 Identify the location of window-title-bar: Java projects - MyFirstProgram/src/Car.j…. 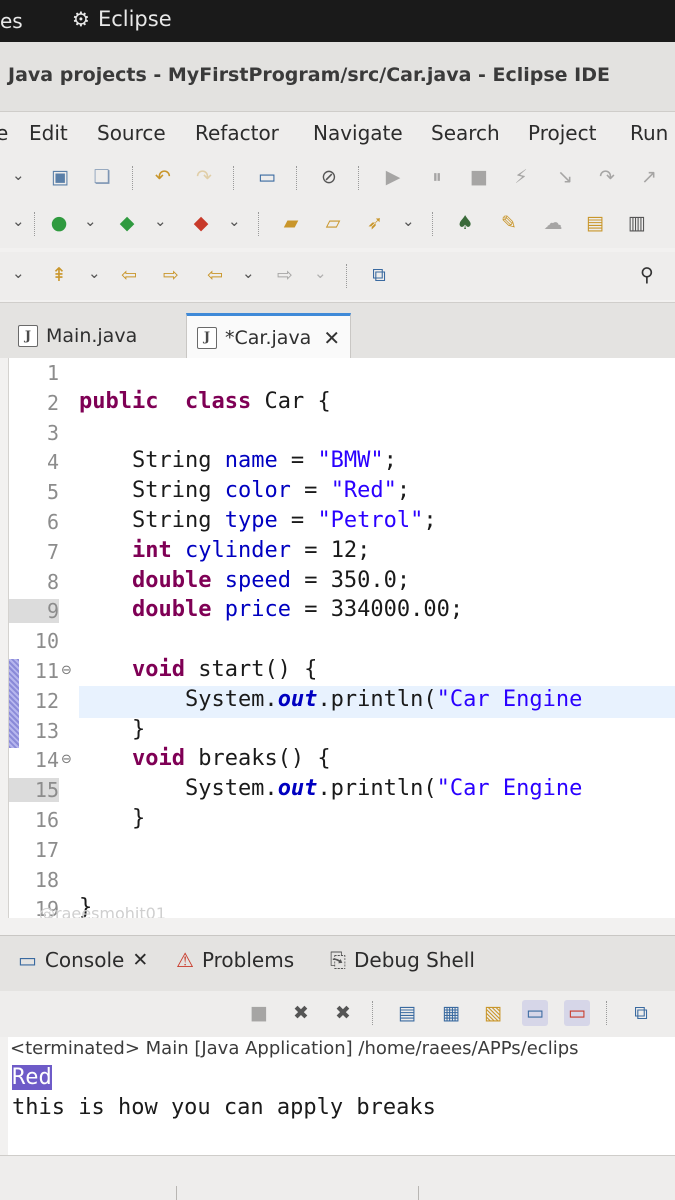
(337, 77).